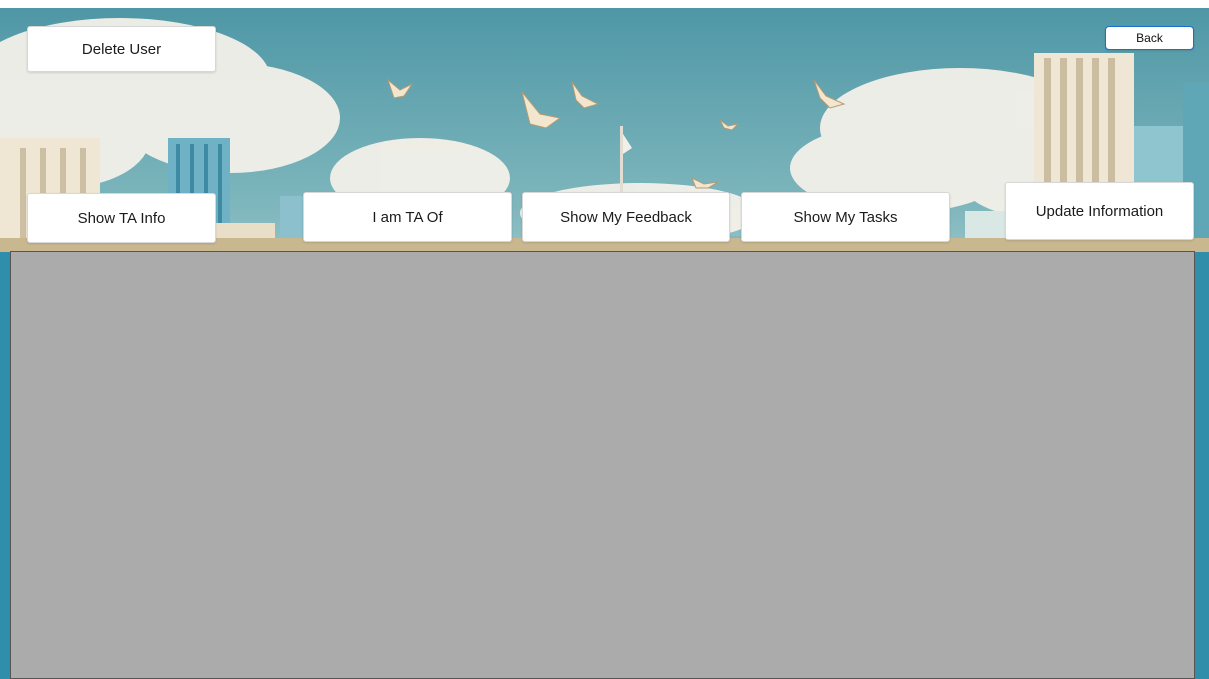 Image resolution: width=1209 pixels, height=679 pixels. I want to click on delete-user-button: Delete User, so click(121, 49).